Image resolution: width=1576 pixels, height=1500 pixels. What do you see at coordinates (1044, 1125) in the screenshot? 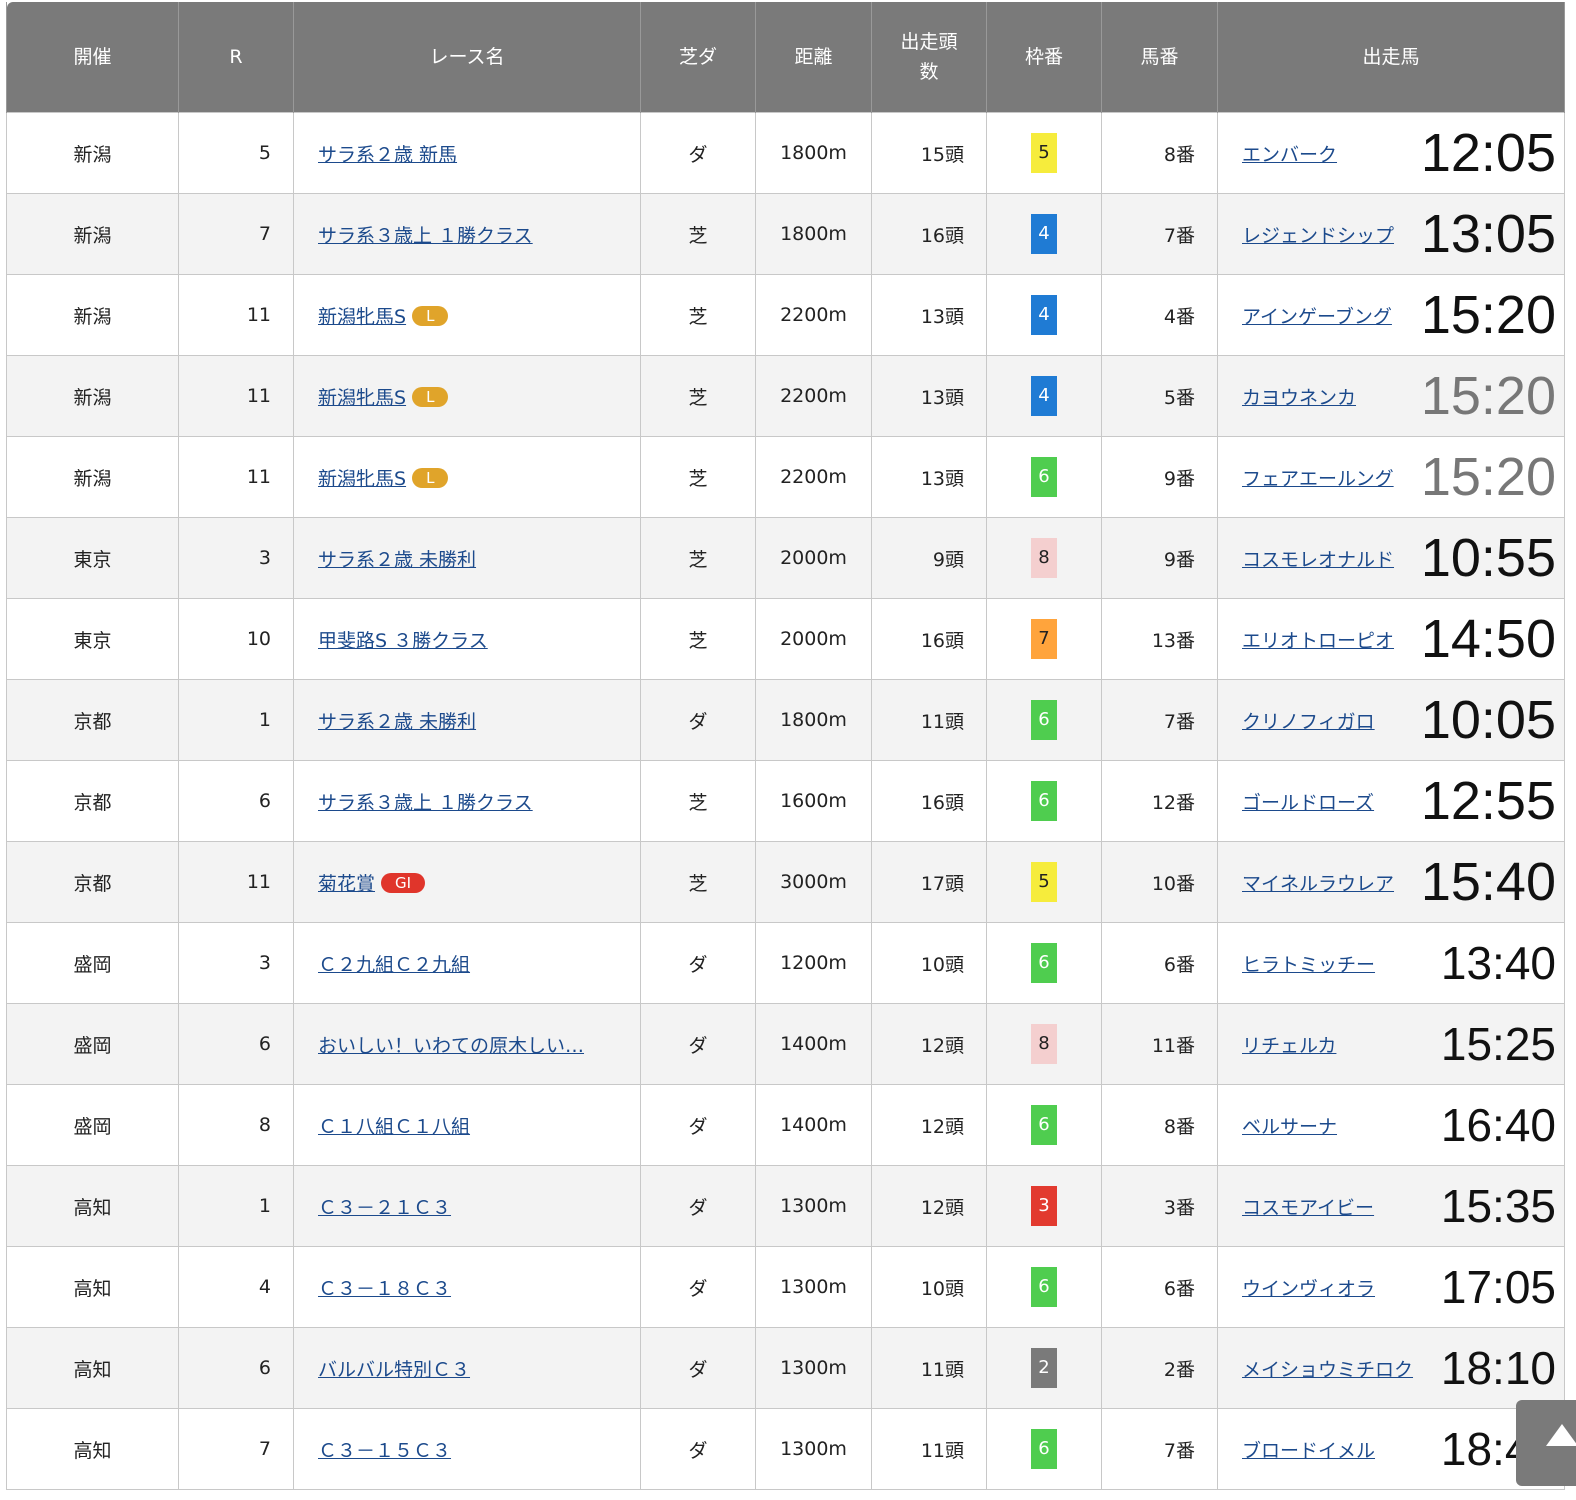
I see `waku-badge: 6` at bounding box center [1044, 1125].